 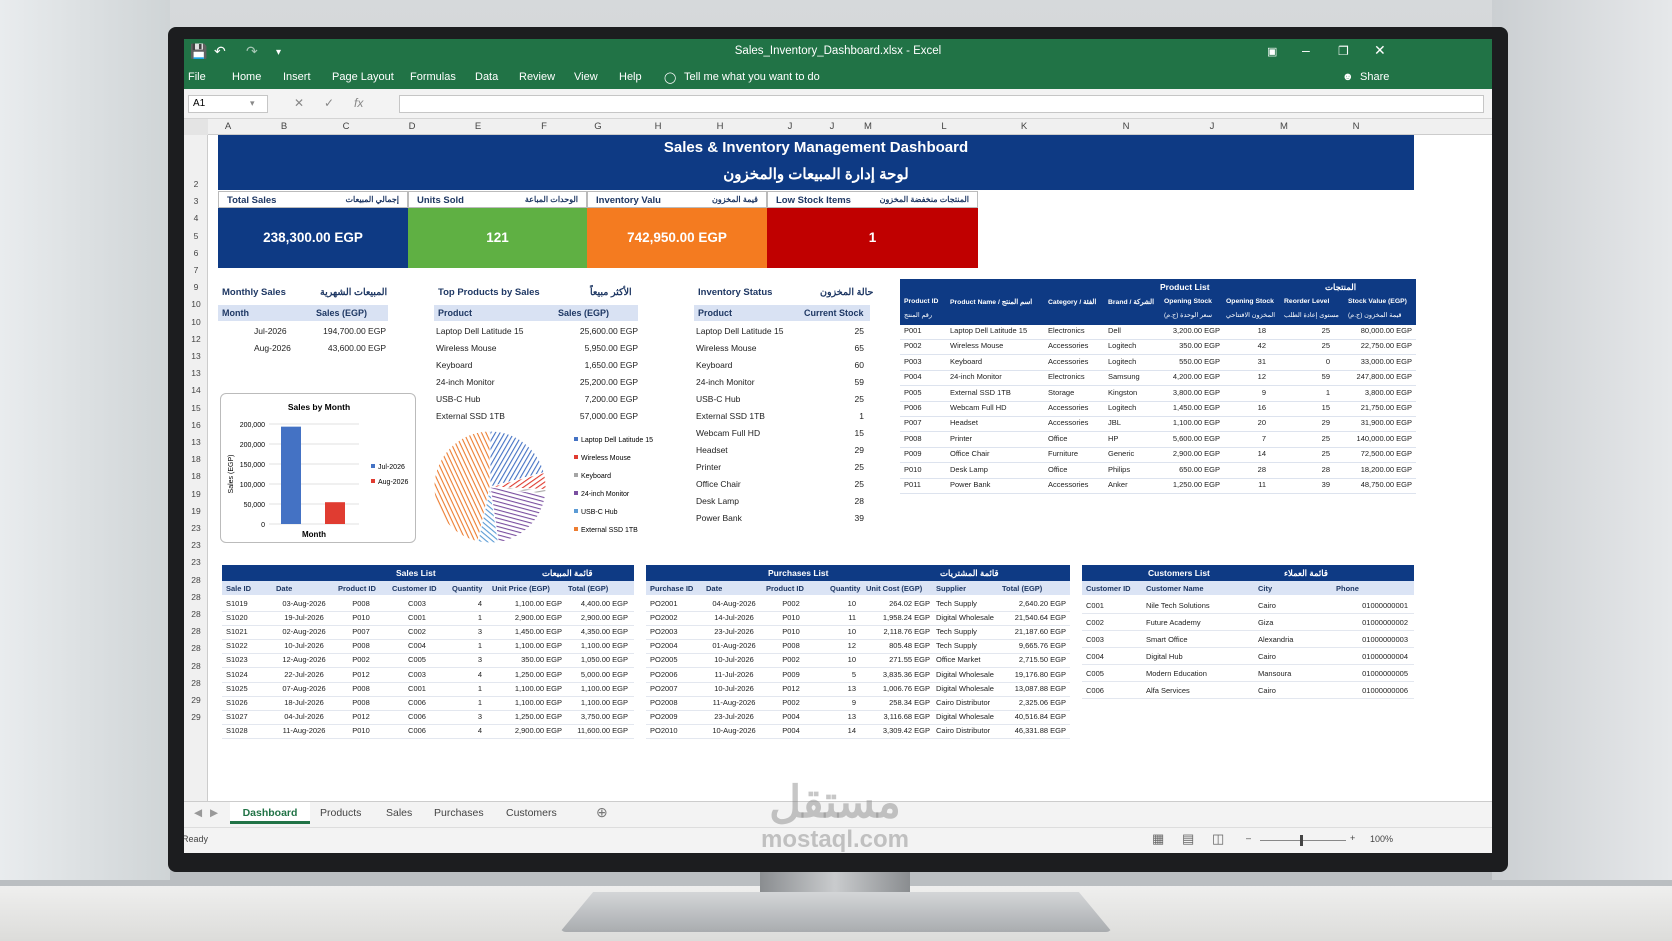 I want to click on table-cell: 10-Aug-2026, so click(x=734, y=730).